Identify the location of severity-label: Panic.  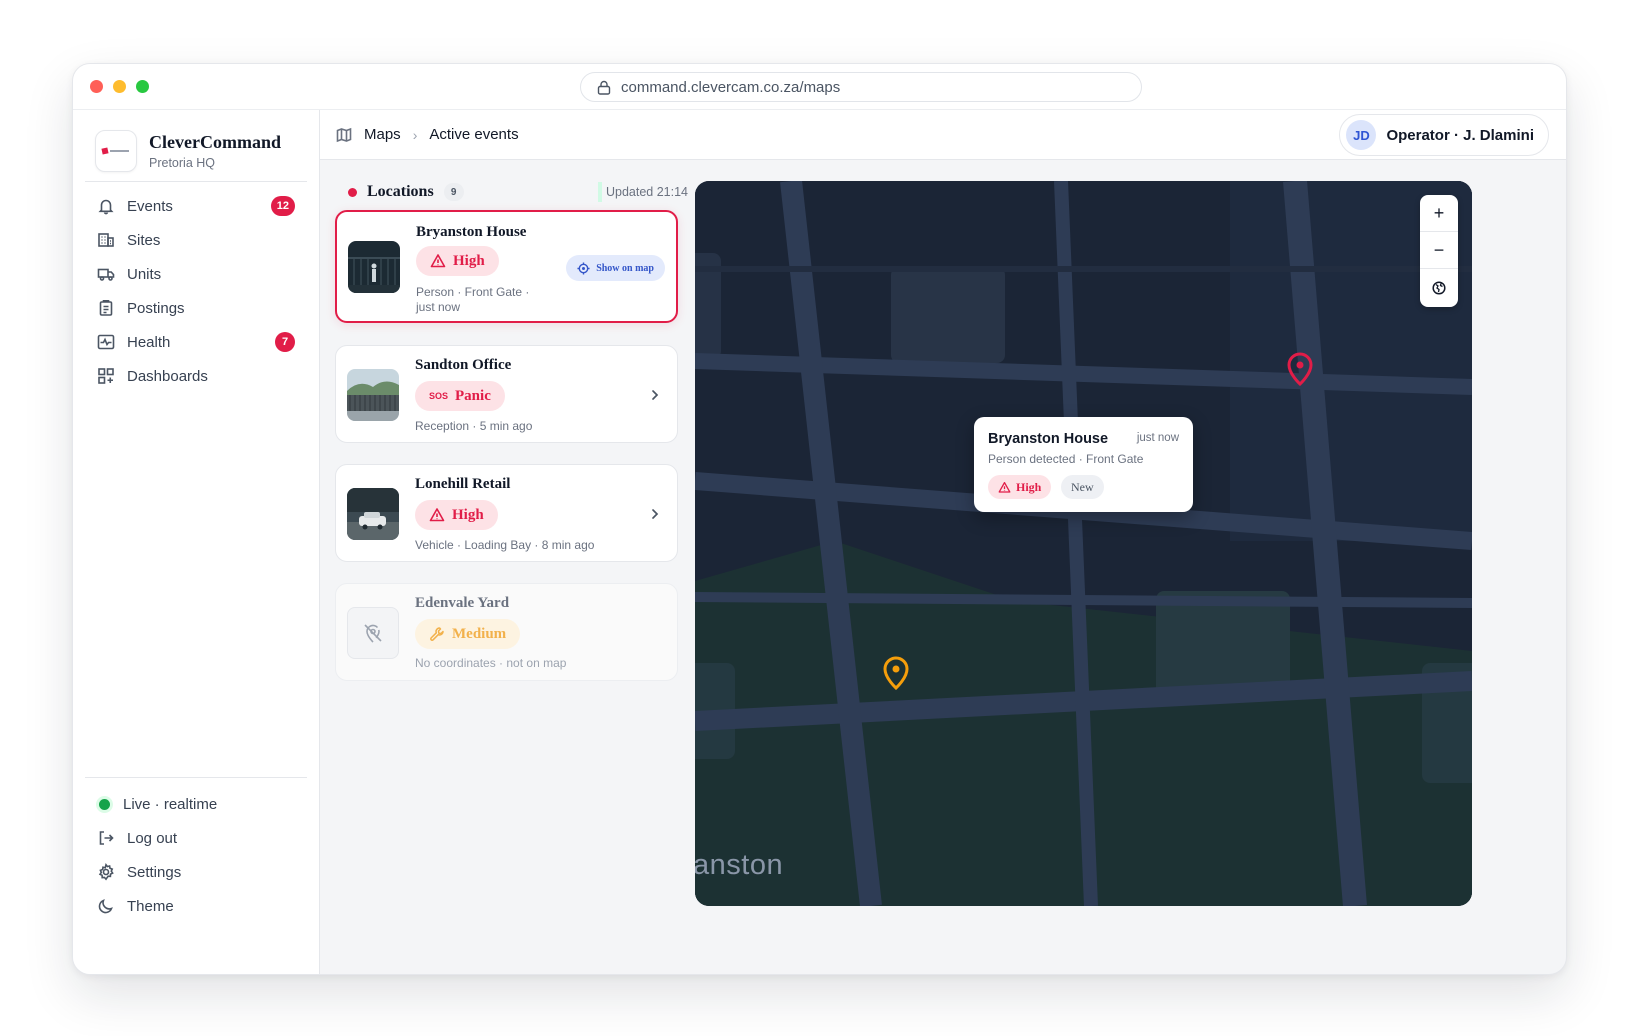
(473, 395).